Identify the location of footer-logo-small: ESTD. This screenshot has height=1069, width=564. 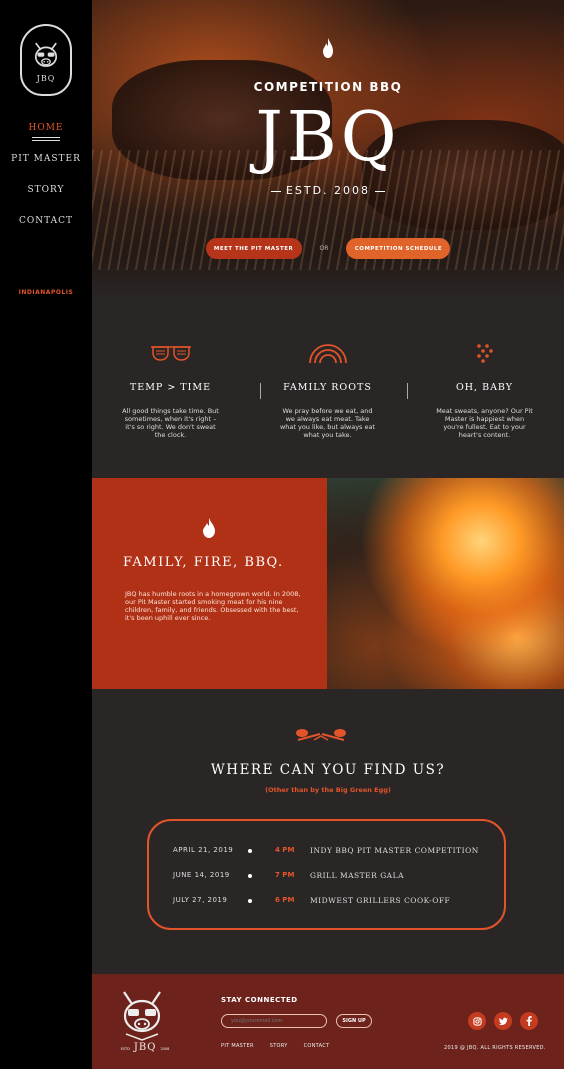
(125, 1049).